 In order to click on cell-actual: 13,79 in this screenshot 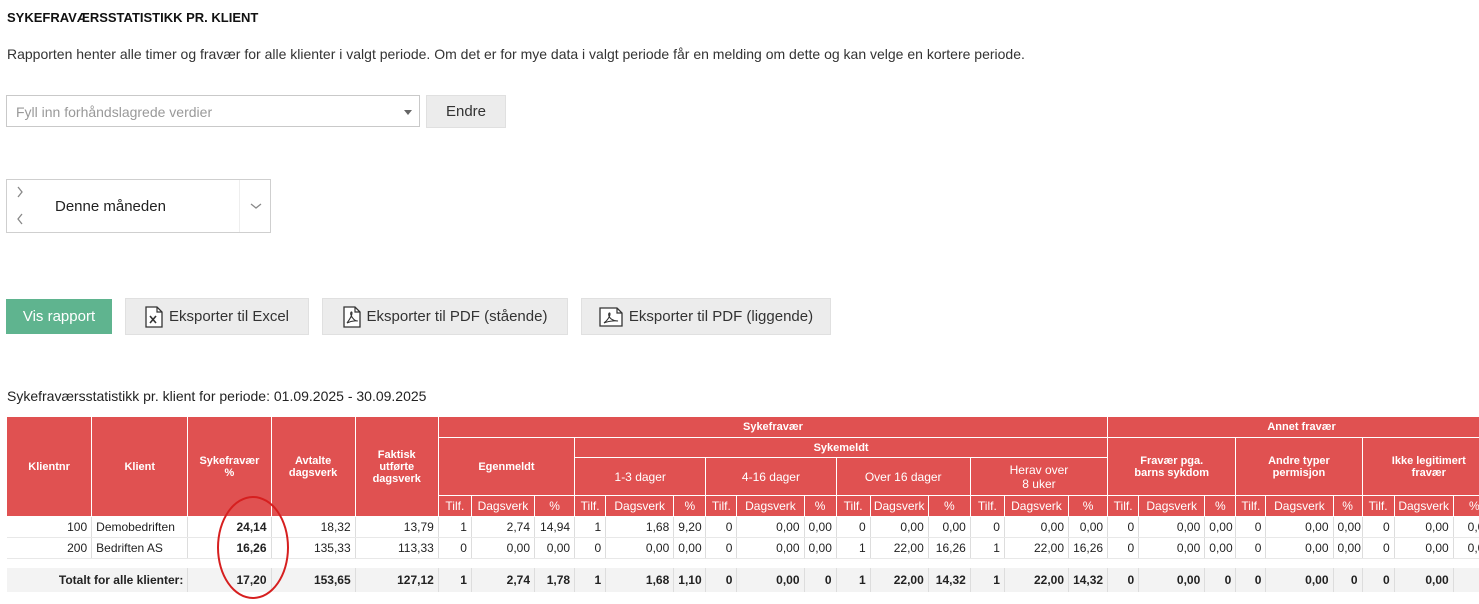, I will do `click(397, 527)`.